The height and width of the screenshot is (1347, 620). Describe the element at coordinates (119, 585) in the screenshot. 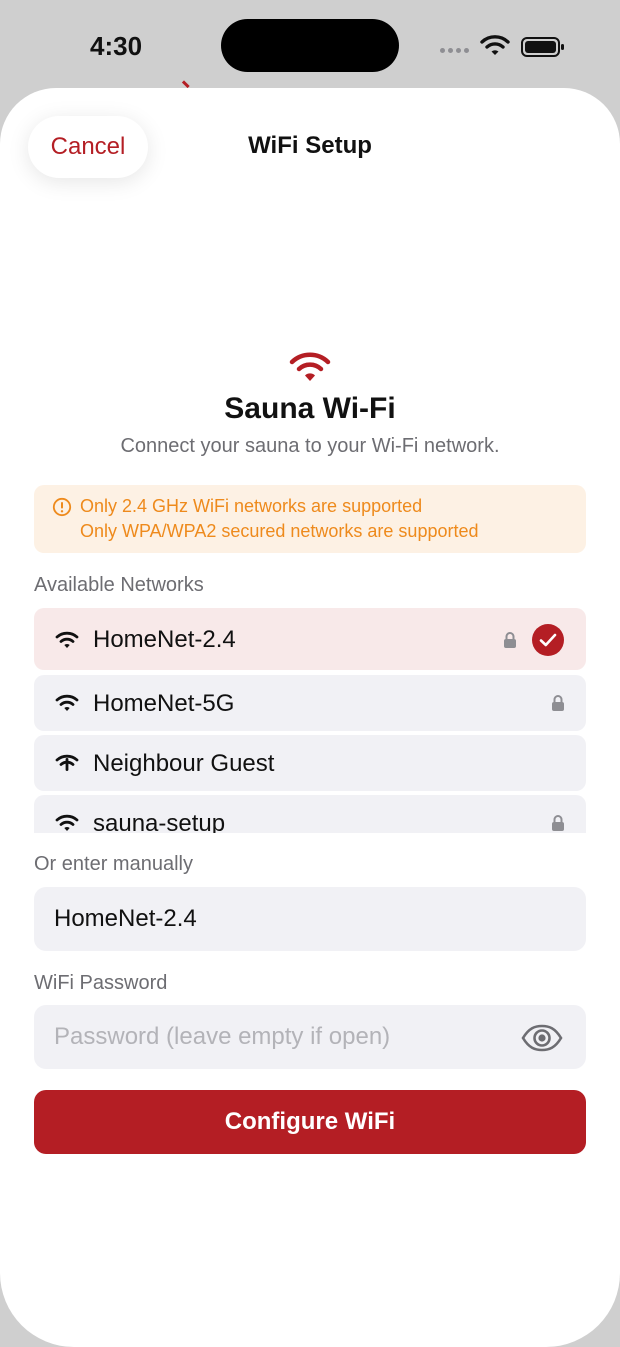

I see `available-networks-label: Available Networks` at that location.